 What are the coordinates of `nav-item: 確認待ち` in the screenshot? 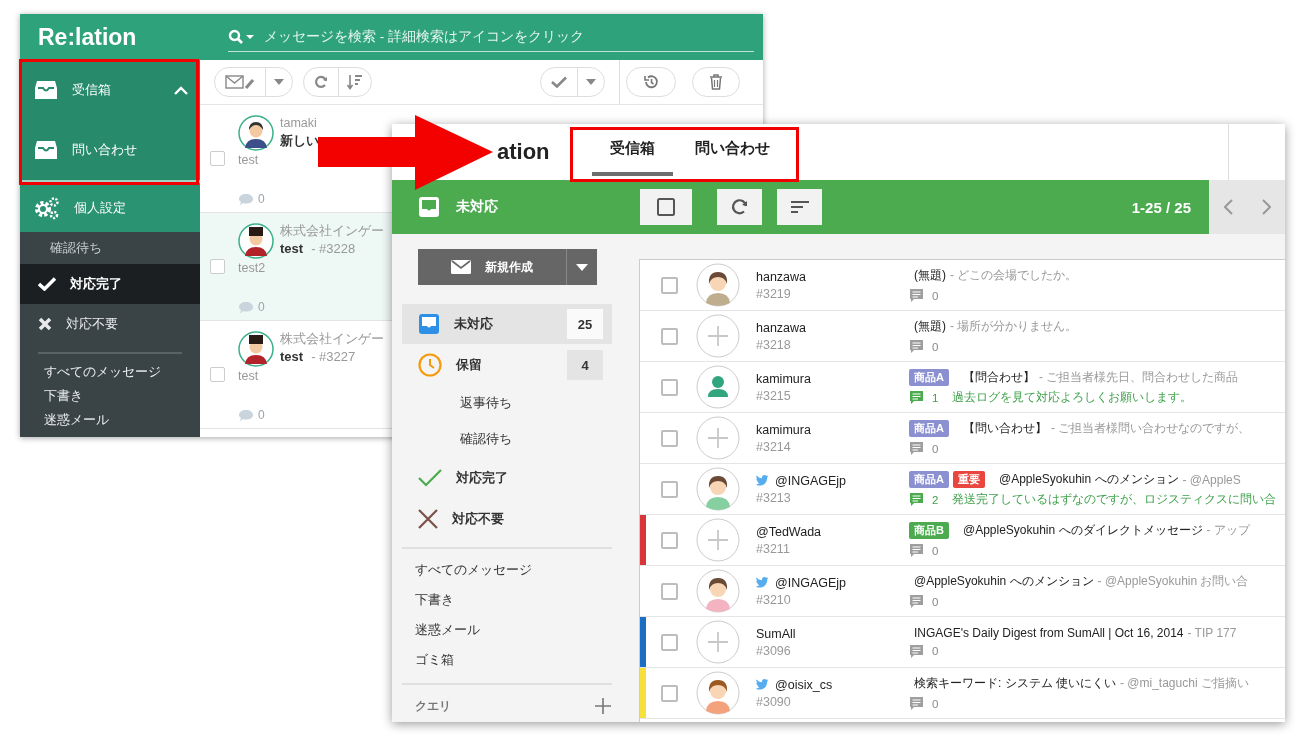 It's located at (507, 439).